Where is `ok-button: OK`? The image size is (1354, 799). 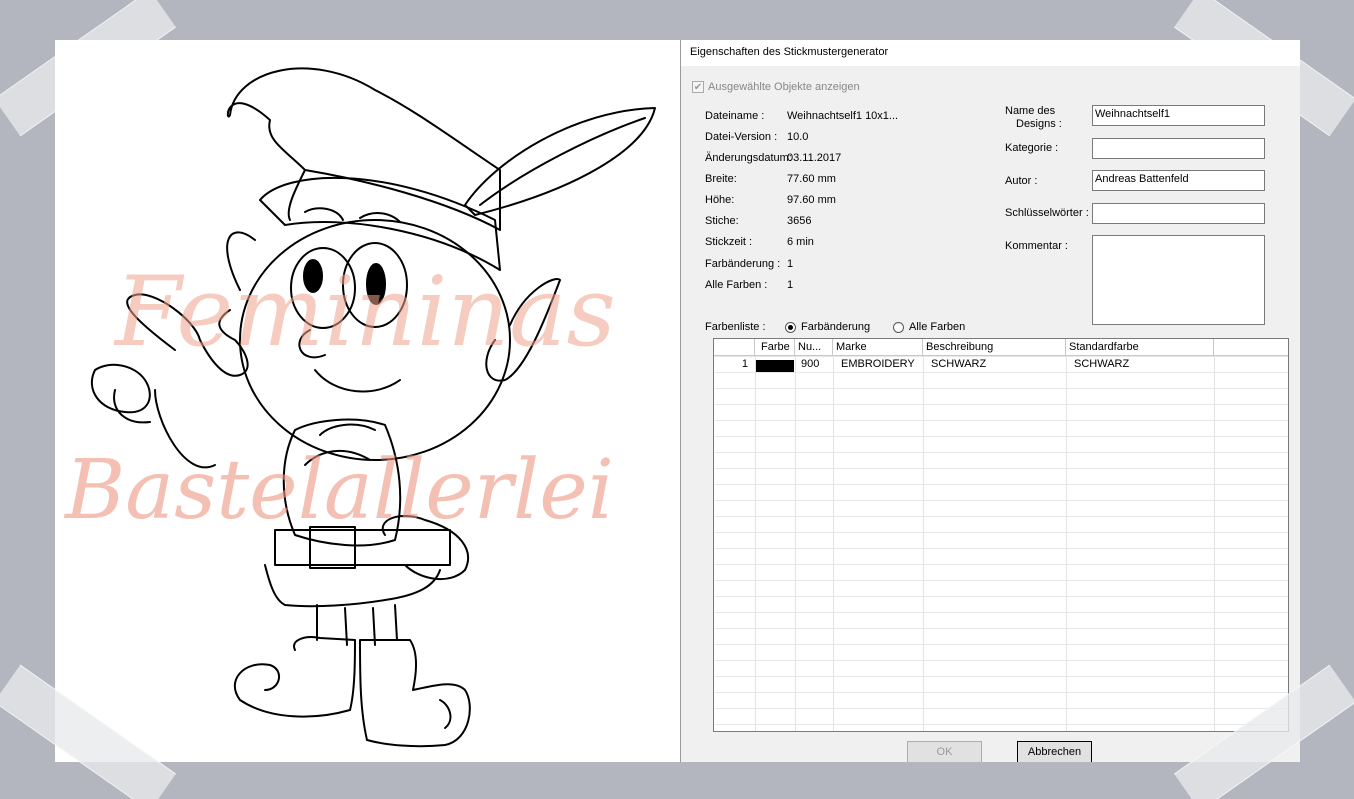
ok-button: OK is located at coordinates (944, 751).